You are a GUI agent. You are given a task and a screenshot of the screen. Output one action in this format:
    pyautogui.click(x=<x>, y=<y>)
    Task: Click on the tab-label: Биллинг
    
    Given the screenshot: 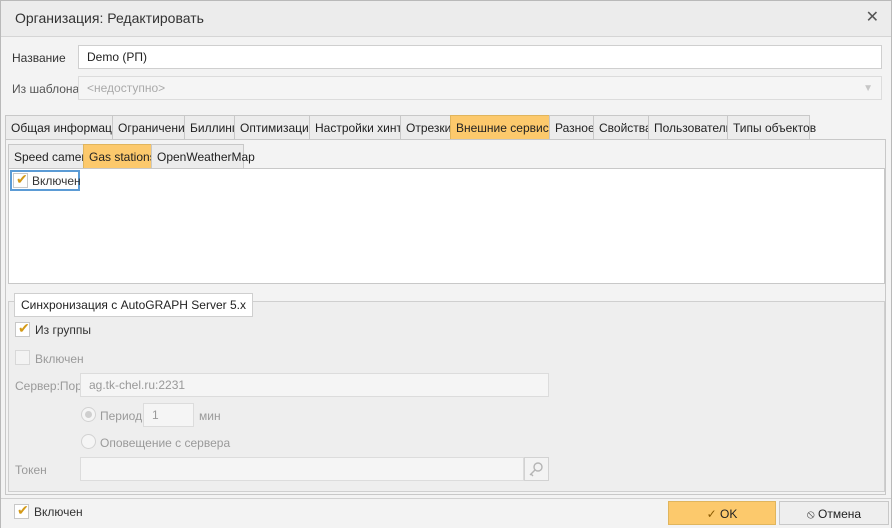 What is the action you would take?
    pyautogui.click(x=213, y=128)
    